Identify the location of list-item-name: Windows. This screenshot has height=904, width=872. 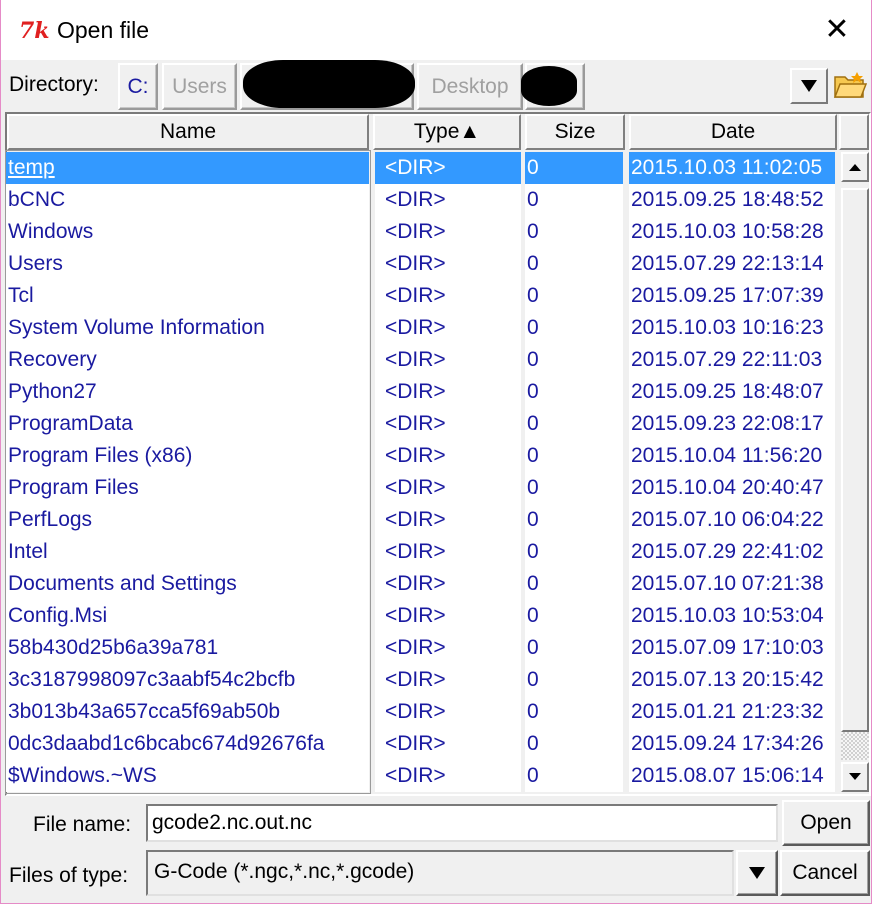
(187, 232).